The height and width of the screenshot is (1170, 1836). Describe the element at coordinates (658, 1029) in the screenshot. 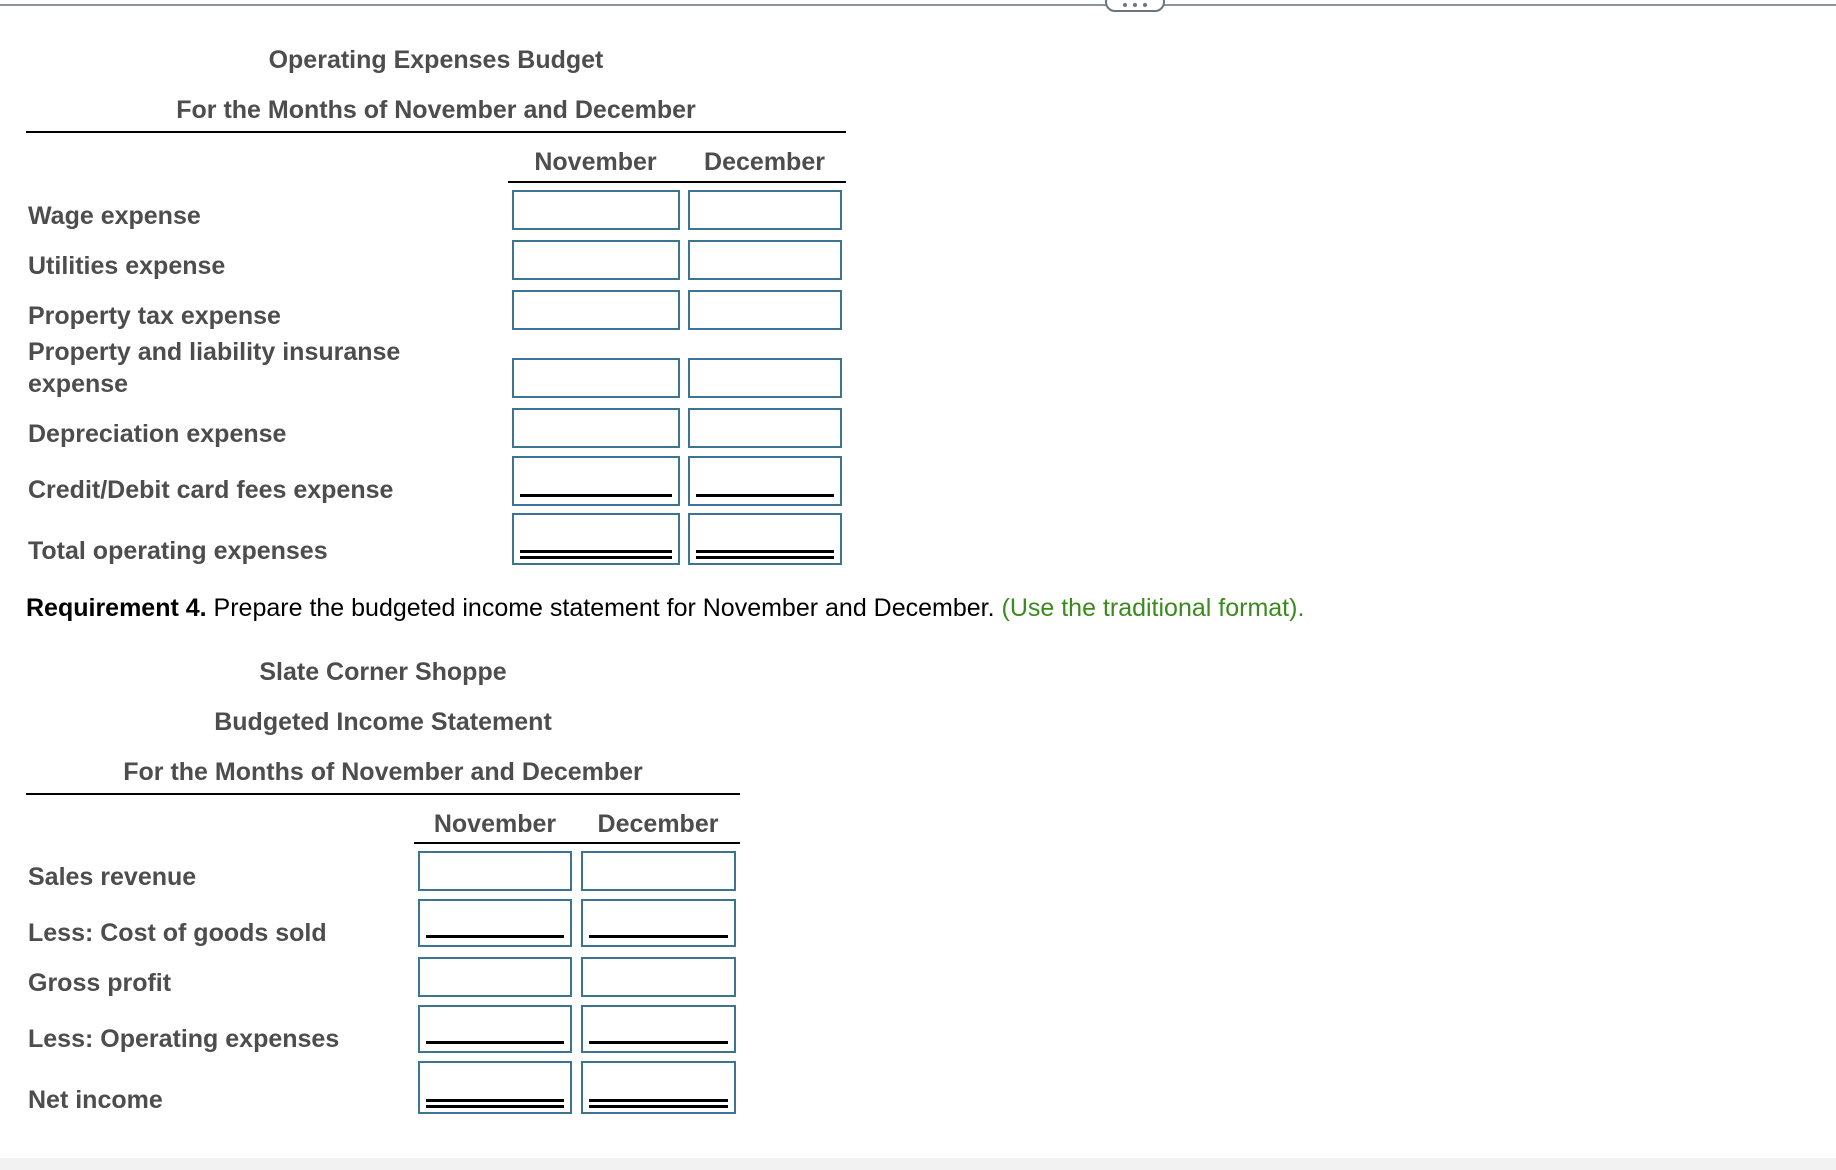

I see `operating-expenses-december-input` at that location.